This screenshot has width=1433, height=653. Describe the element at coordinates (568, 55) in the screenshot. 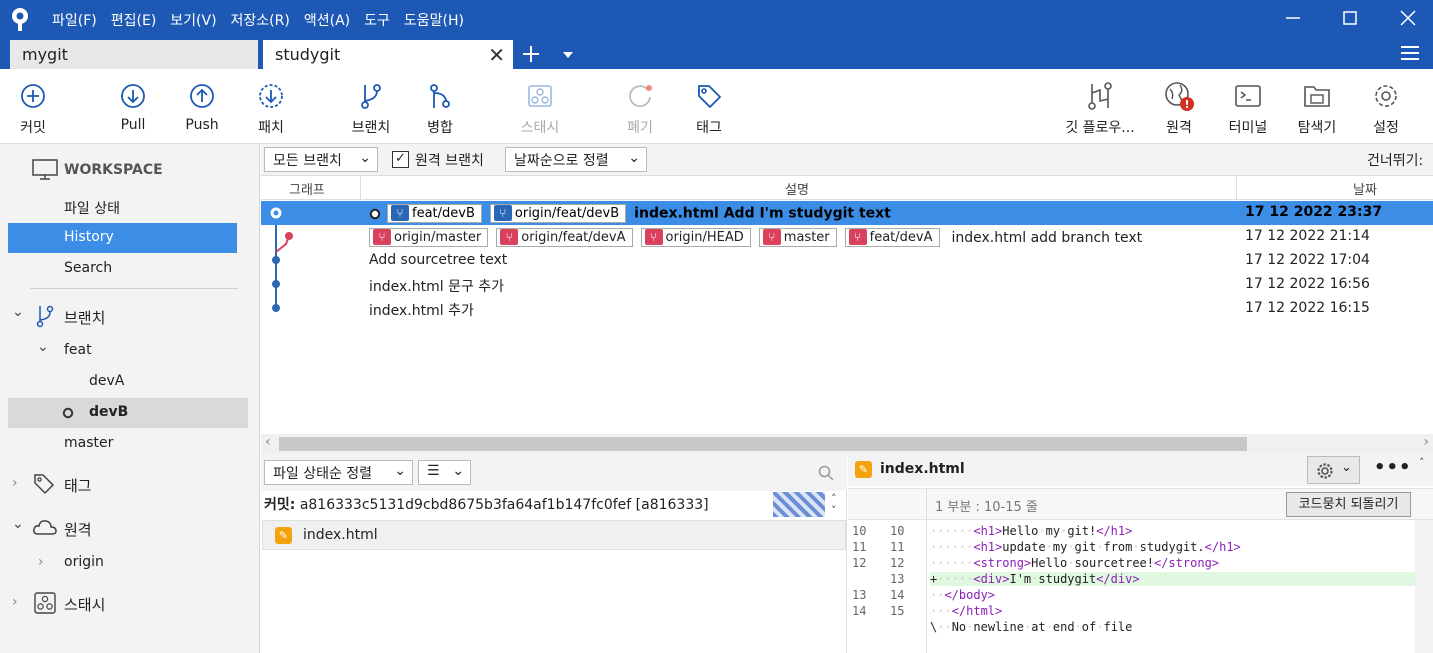

I see `tab-dropdown-icon` at that location.